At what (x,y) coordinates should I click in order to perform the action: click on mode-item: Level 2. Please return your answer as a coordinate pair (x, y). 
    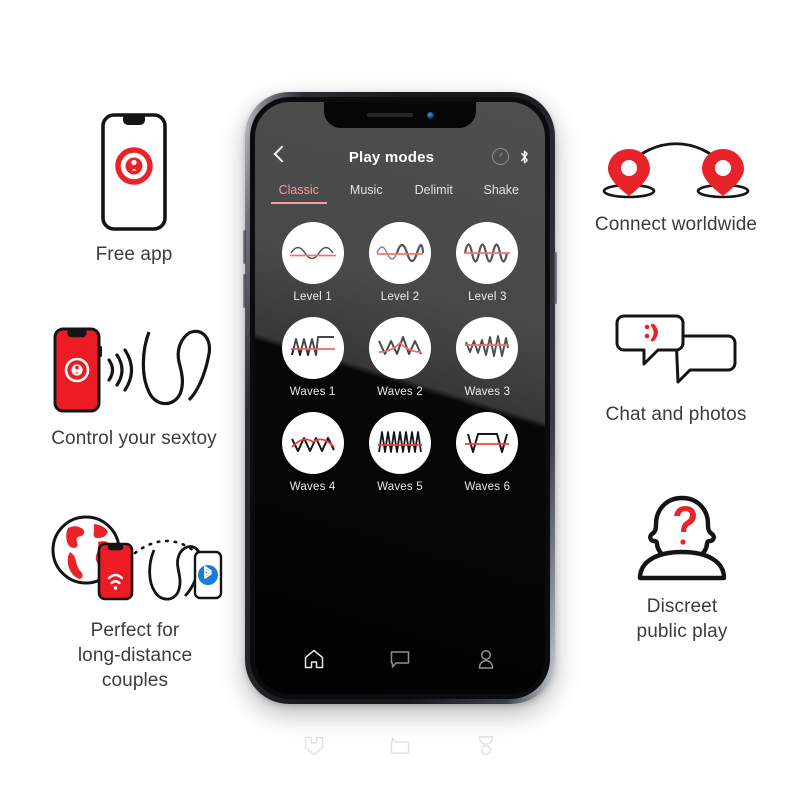
    Looking at the image, I should click on (399, 262).